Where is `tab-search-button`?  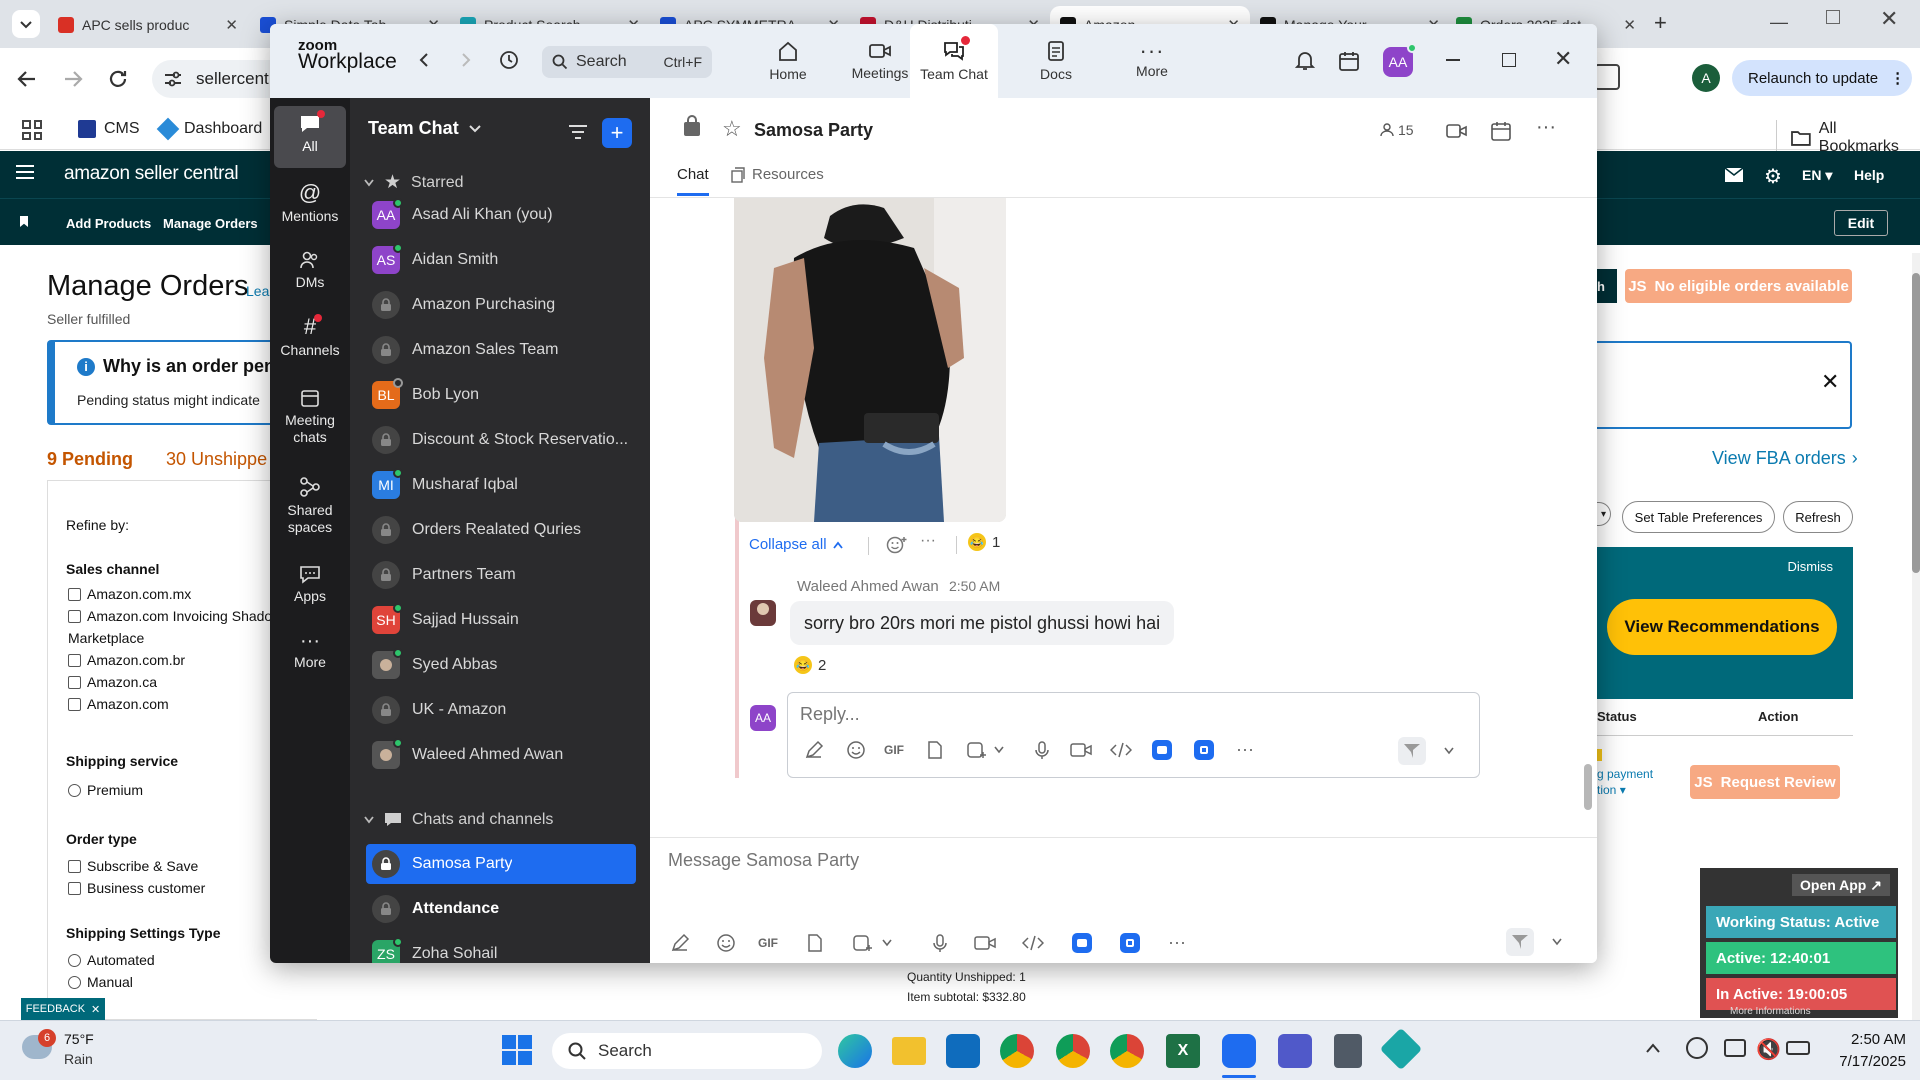 tab-search-button is located at coordinates (26, 24).